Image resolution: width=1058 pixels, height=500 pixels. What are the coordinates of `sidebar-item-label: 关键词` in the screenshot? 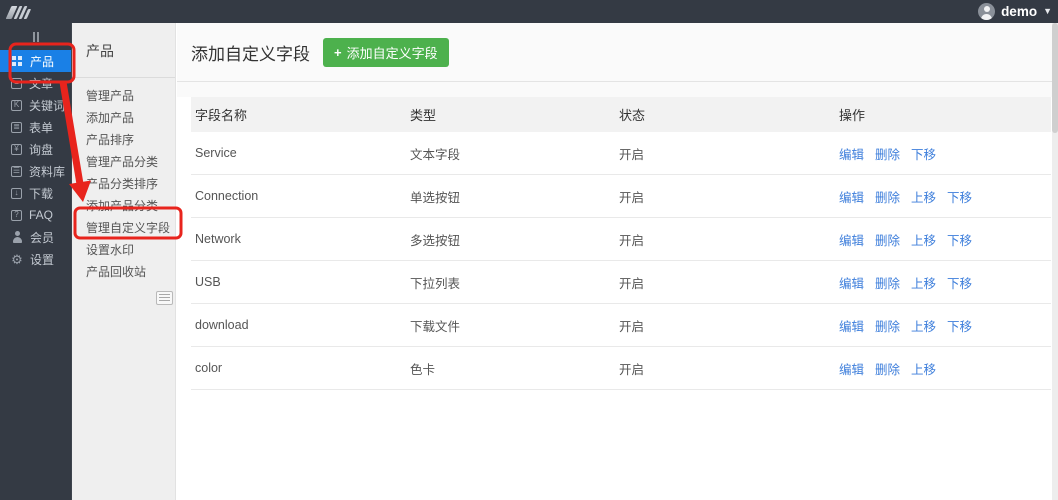 It's located at (47, 105).